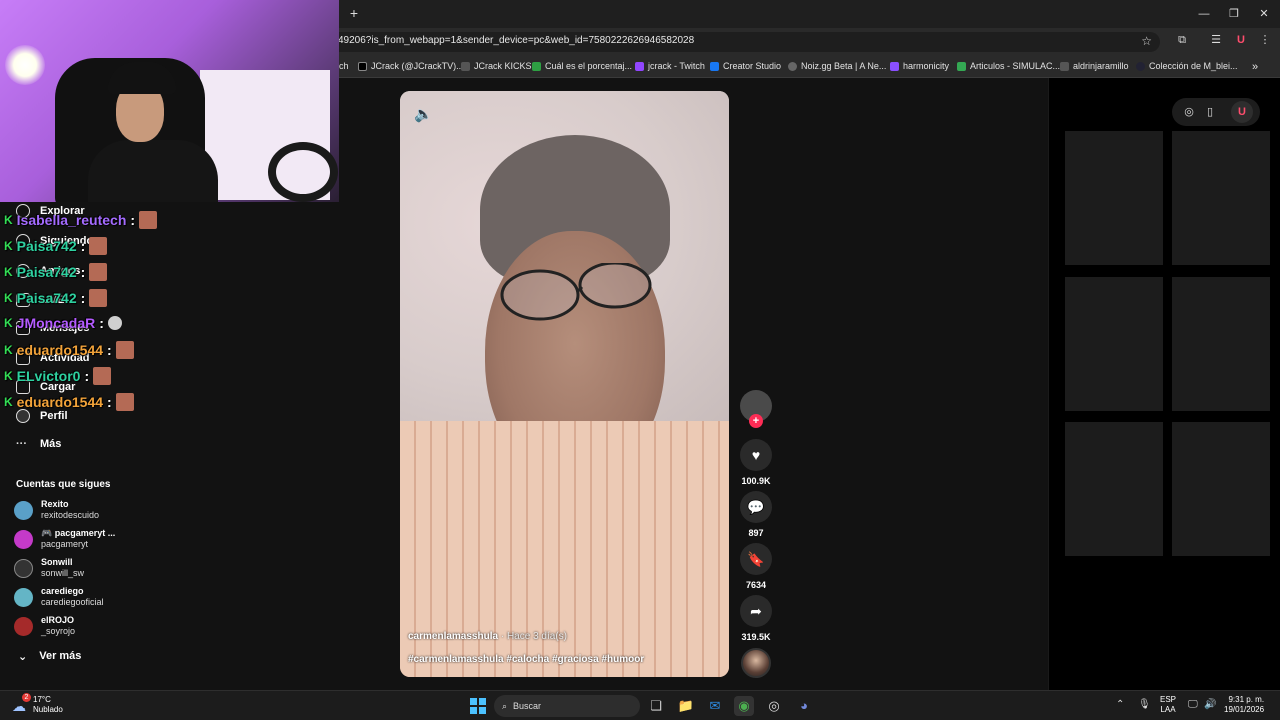  I want to click on webcam-overlay, so click(169, 101).